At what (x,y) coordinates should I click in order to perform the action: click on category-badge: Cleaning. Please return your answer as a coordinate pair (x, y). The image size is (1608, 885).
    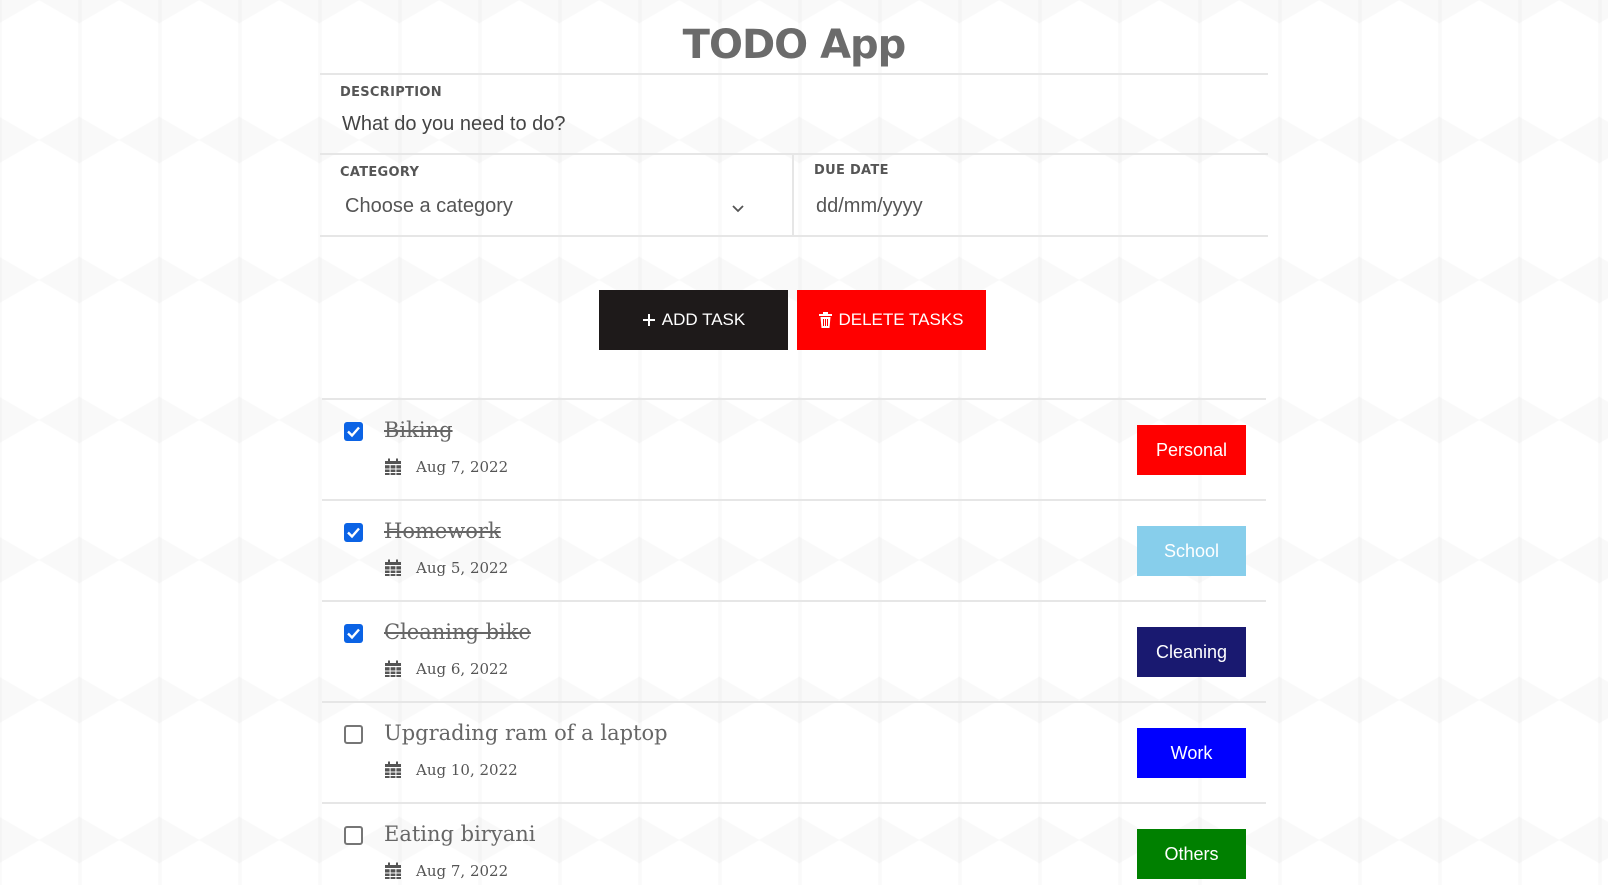
    Looking at the image, I should click on (1191, 652).